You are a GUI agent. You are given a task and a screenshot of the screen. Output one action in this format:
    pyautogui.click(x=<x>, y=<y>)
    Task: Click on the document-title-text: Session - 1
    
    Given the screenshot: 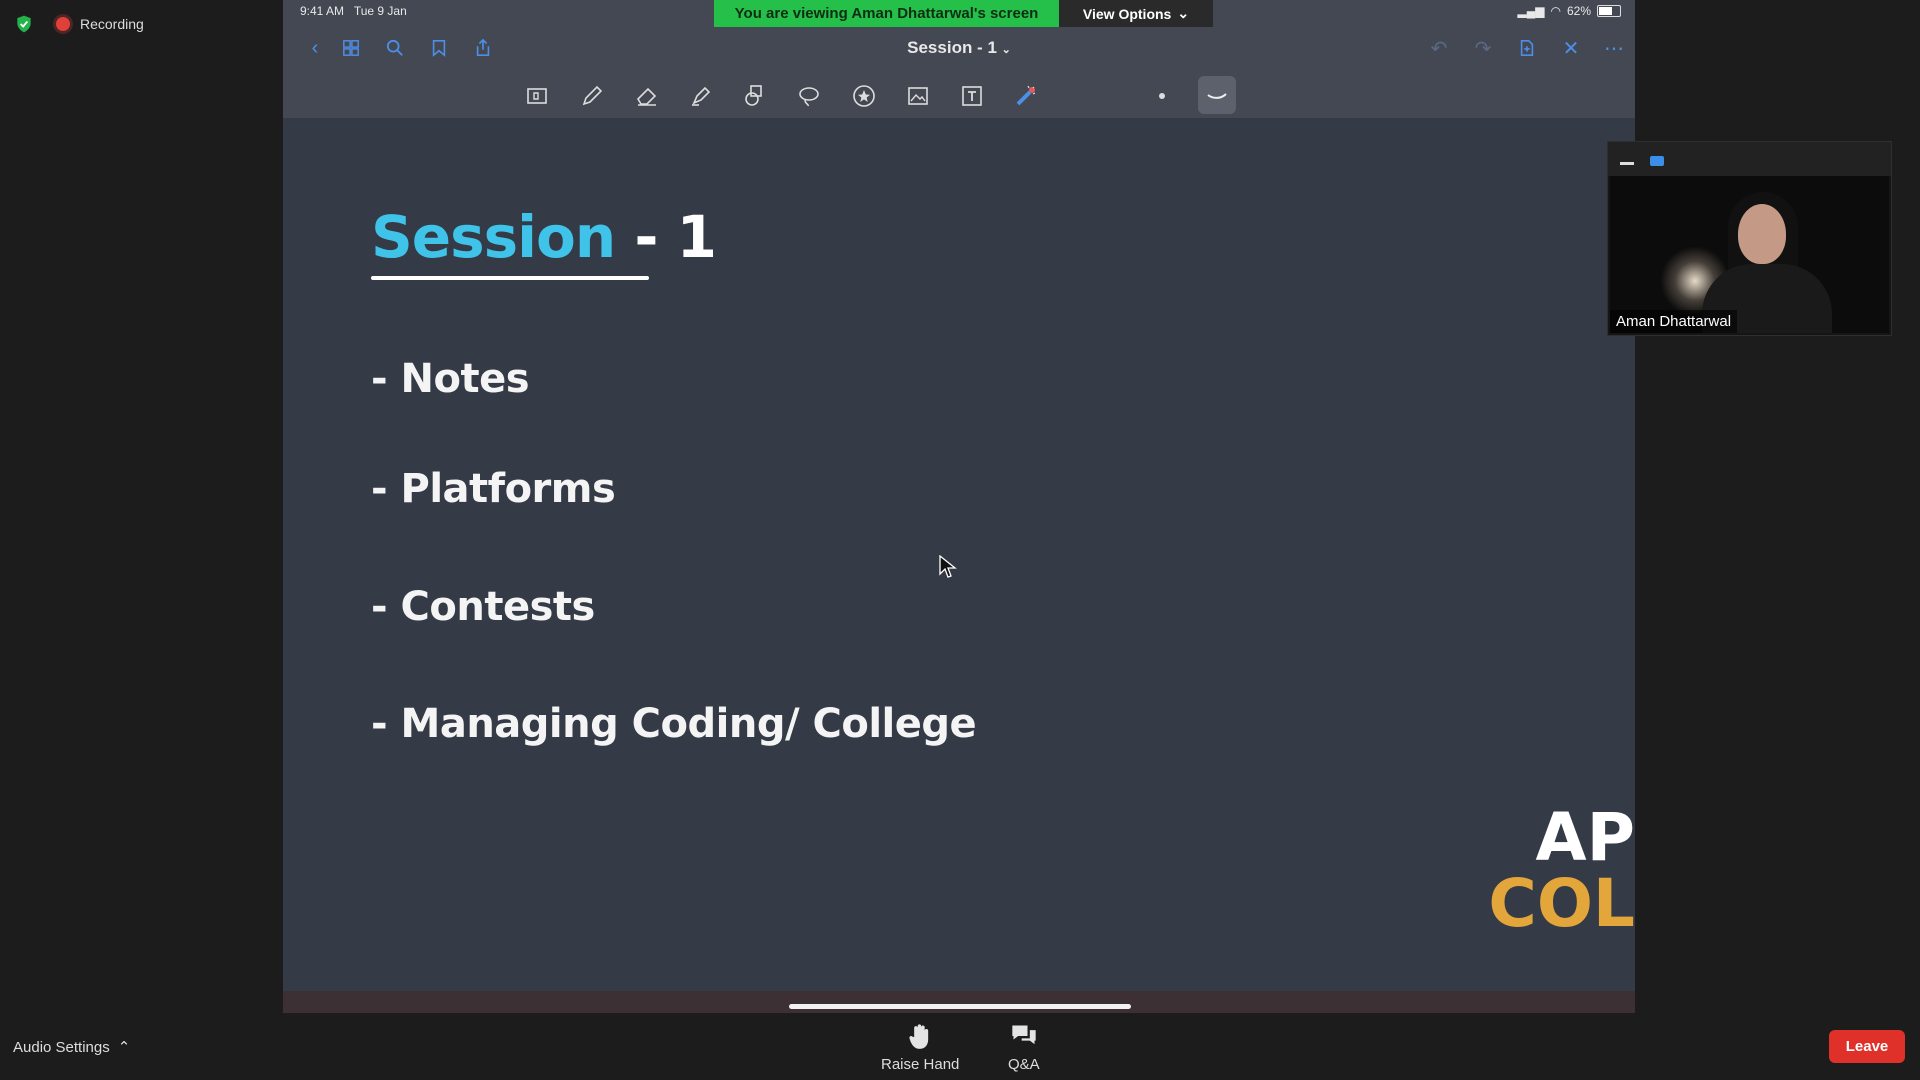 What is the action you would take?
    pyautogui.click(x=952, y=47)
    